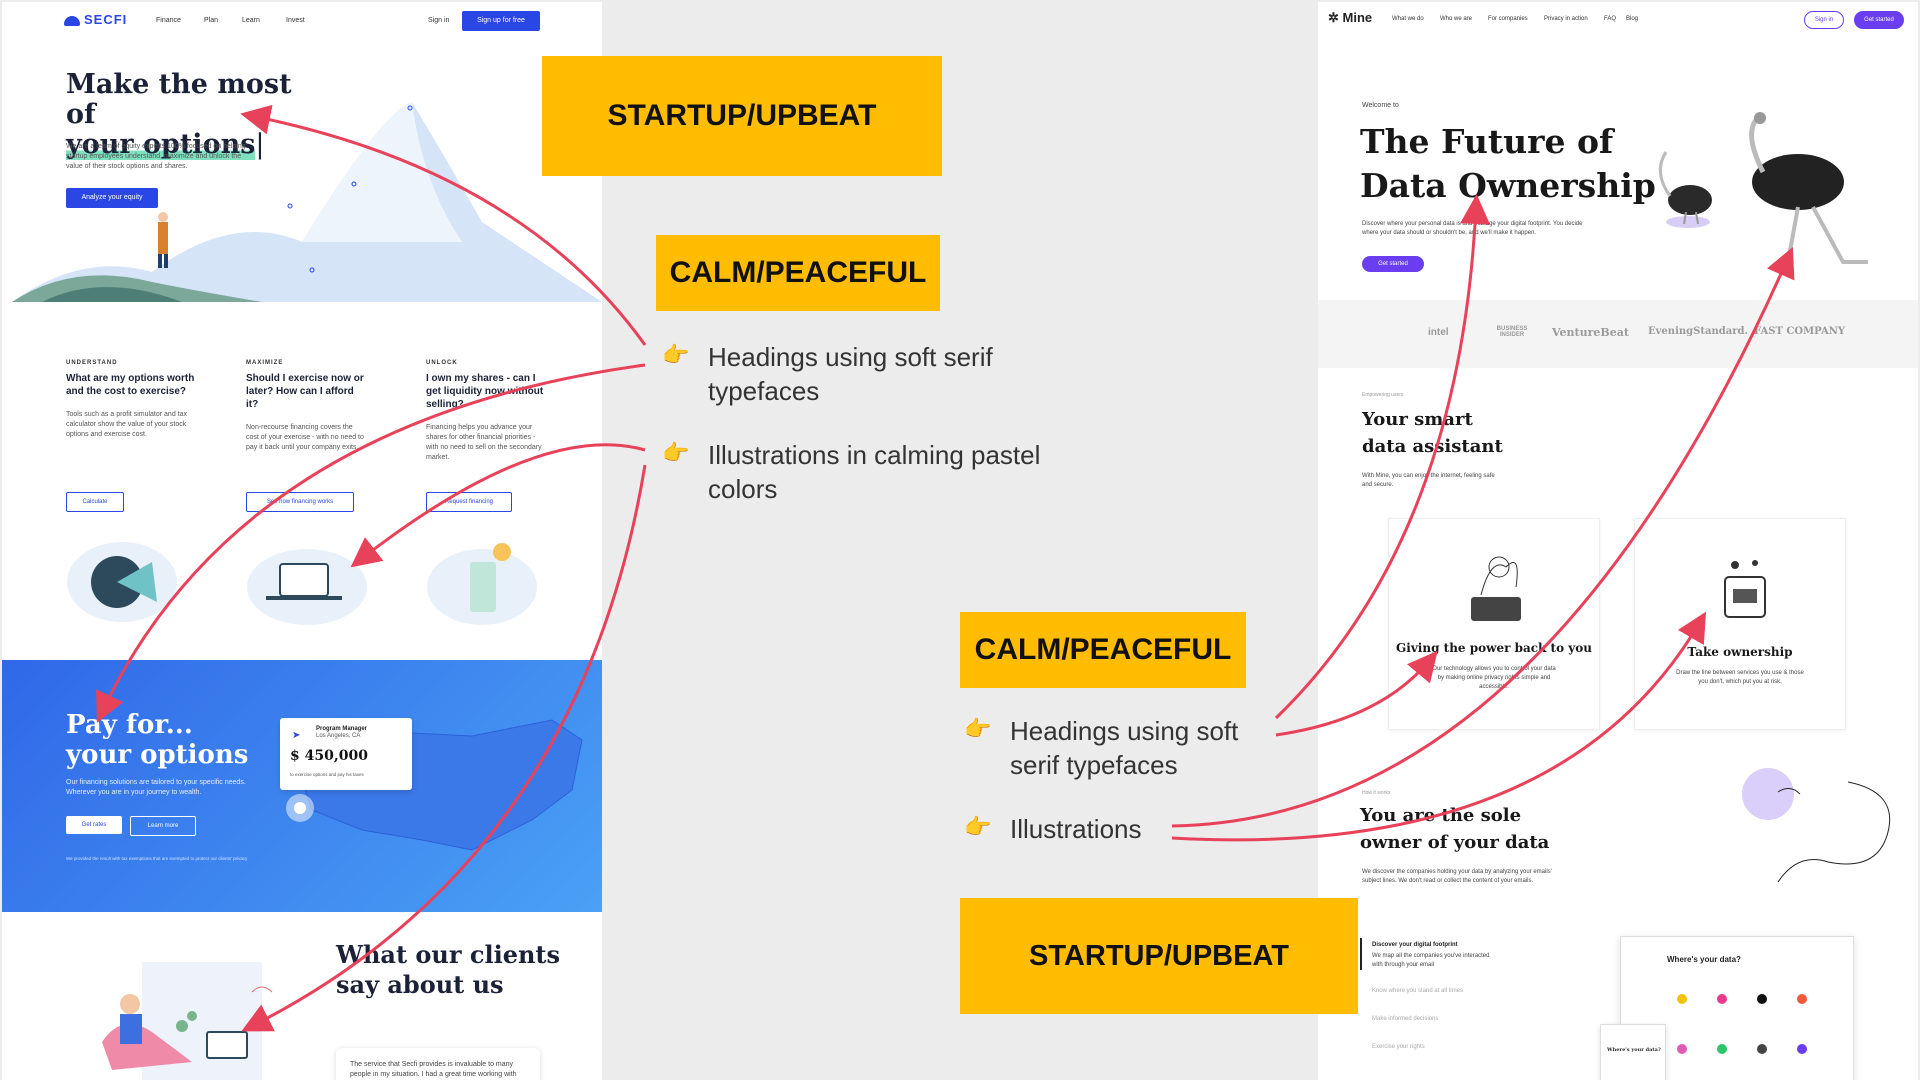 The width and height of the screenshot is (1920, 1080). Describe the element at coordinates (1361, 954) in the screenshot. I see `step-active-indicator` at that location.